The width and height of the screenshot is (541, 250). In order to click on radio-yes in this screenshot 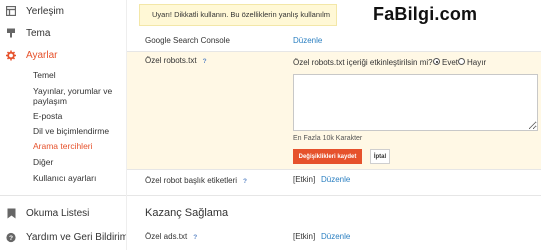, I will do `click(436, 61)`.